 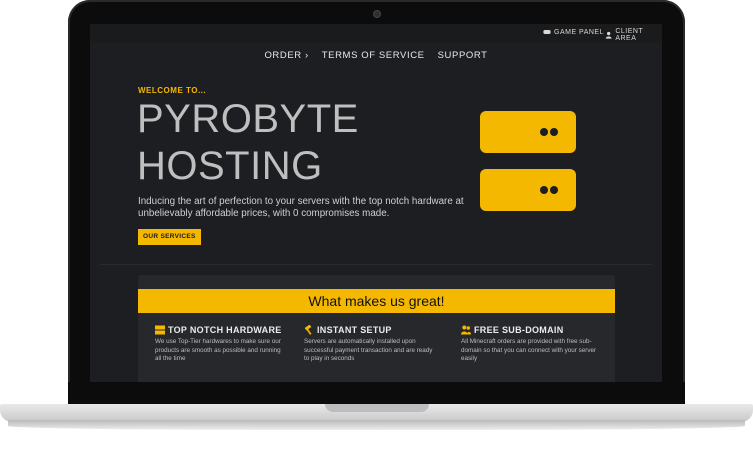 What do you see at coordinates (230, 166) in the screenshot?
I see `hero-title-line2: HOSTING` at bounding box center [230, 166].